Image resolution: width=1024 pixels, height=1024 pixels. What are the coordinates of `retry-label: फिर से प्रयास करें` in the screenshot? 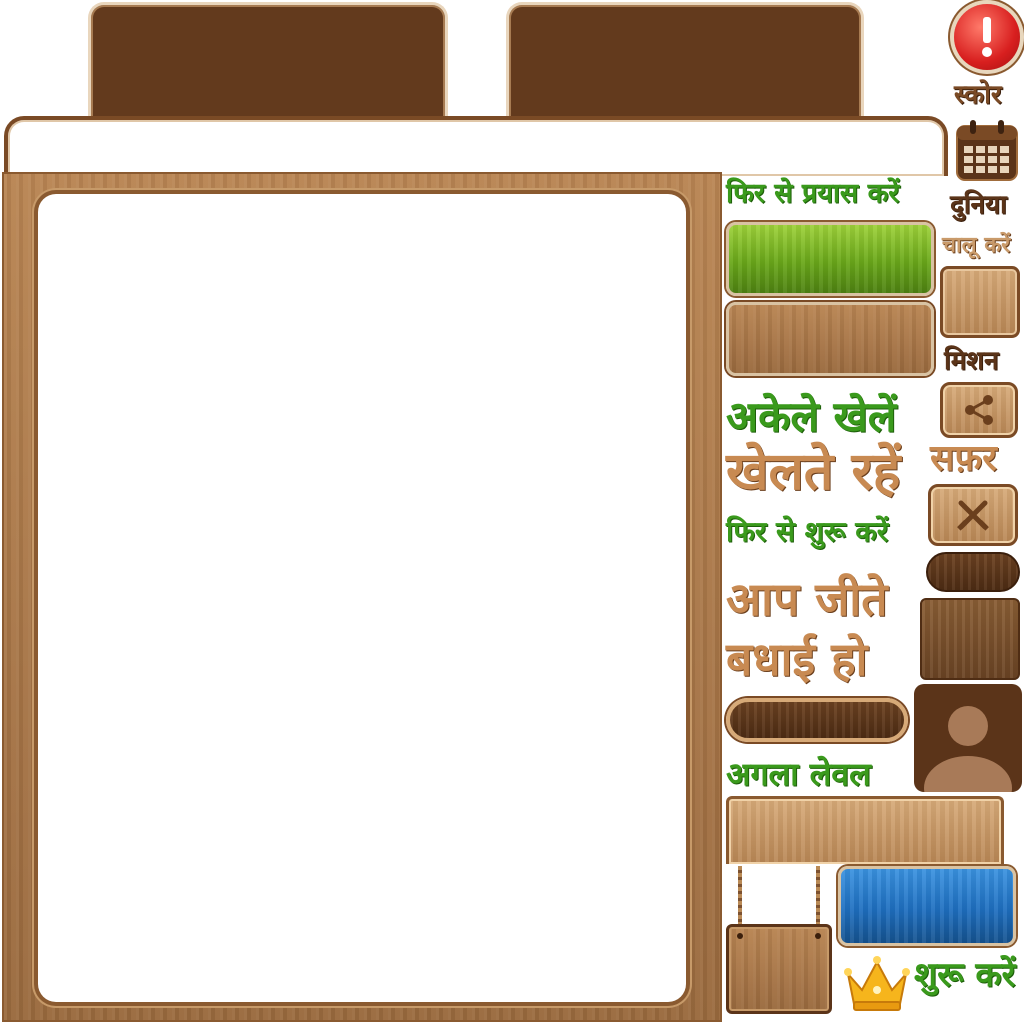 It's located at (813, 193).